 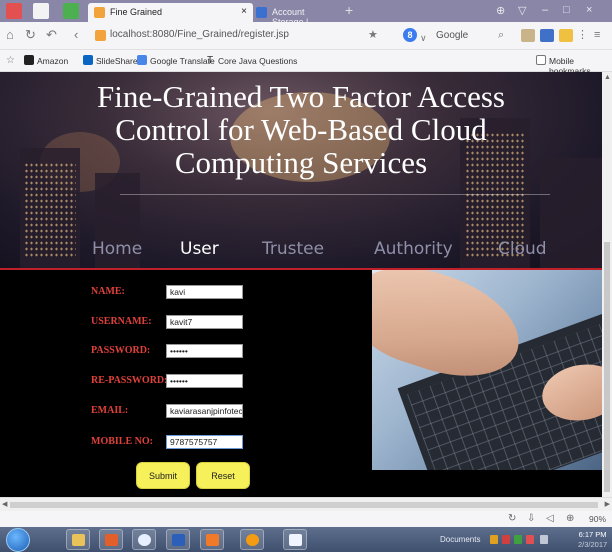 I want to click on word-icon, so click(x=295, y=540).